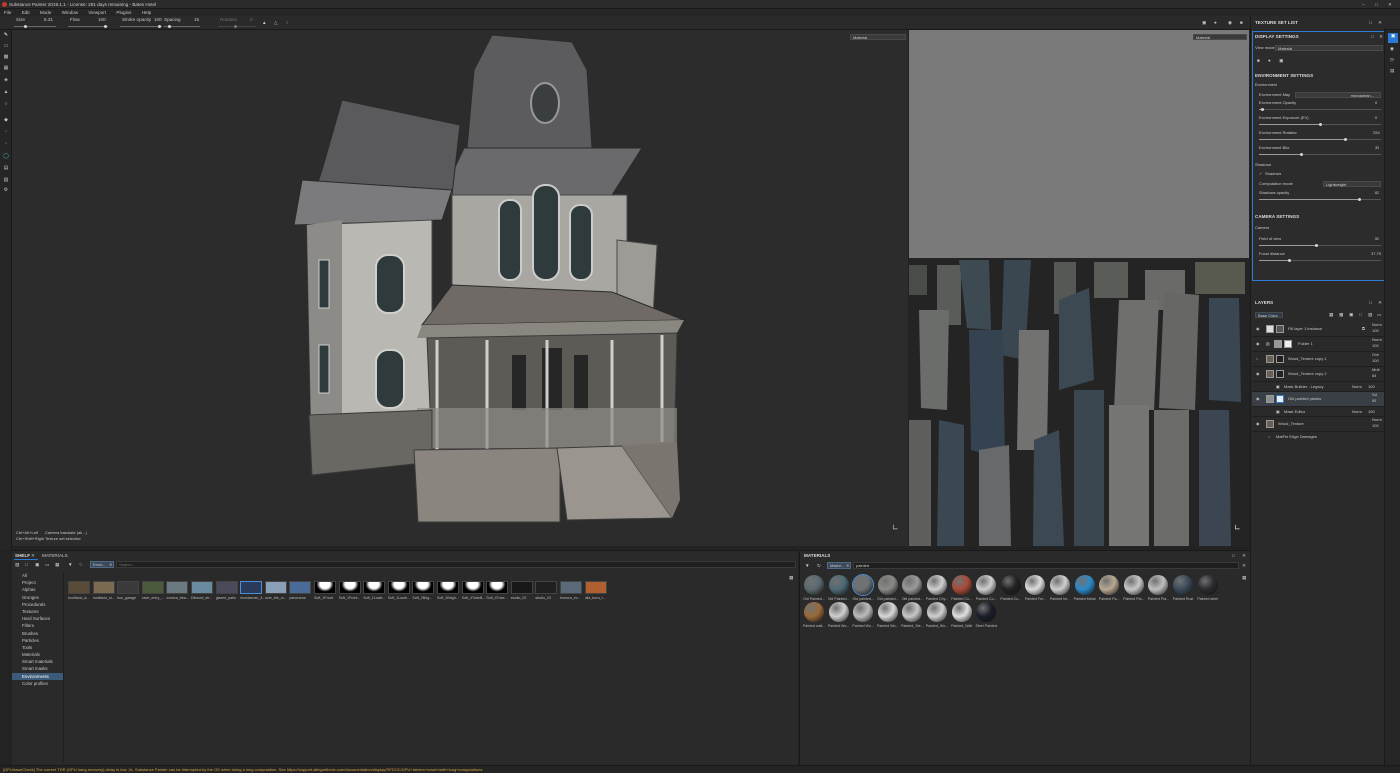  Describe the element at coordinates (1374, 401) in the screenshot. I see `layer-opacity: 95` at that location.